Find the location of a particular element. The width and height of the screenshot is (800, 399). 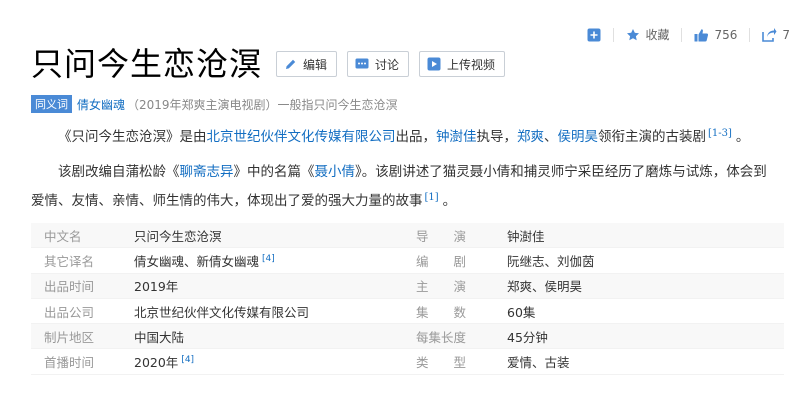

text: 该剧改编自蒲松龄《 is located at coordinates (119, 172).